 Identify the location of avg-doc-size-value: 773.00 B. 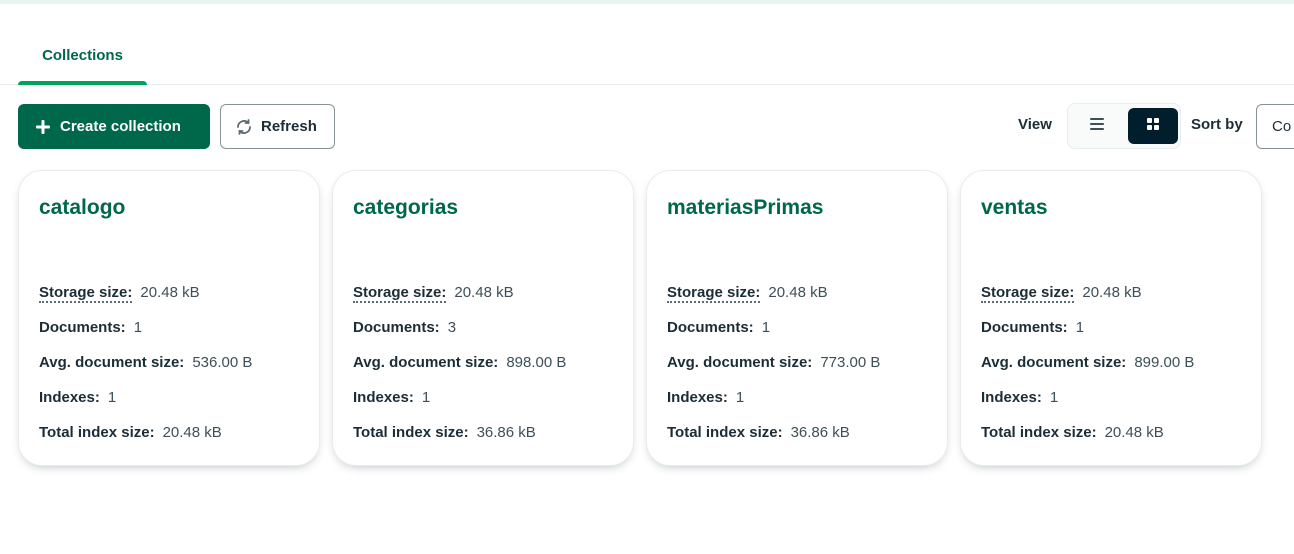
(850, 362).